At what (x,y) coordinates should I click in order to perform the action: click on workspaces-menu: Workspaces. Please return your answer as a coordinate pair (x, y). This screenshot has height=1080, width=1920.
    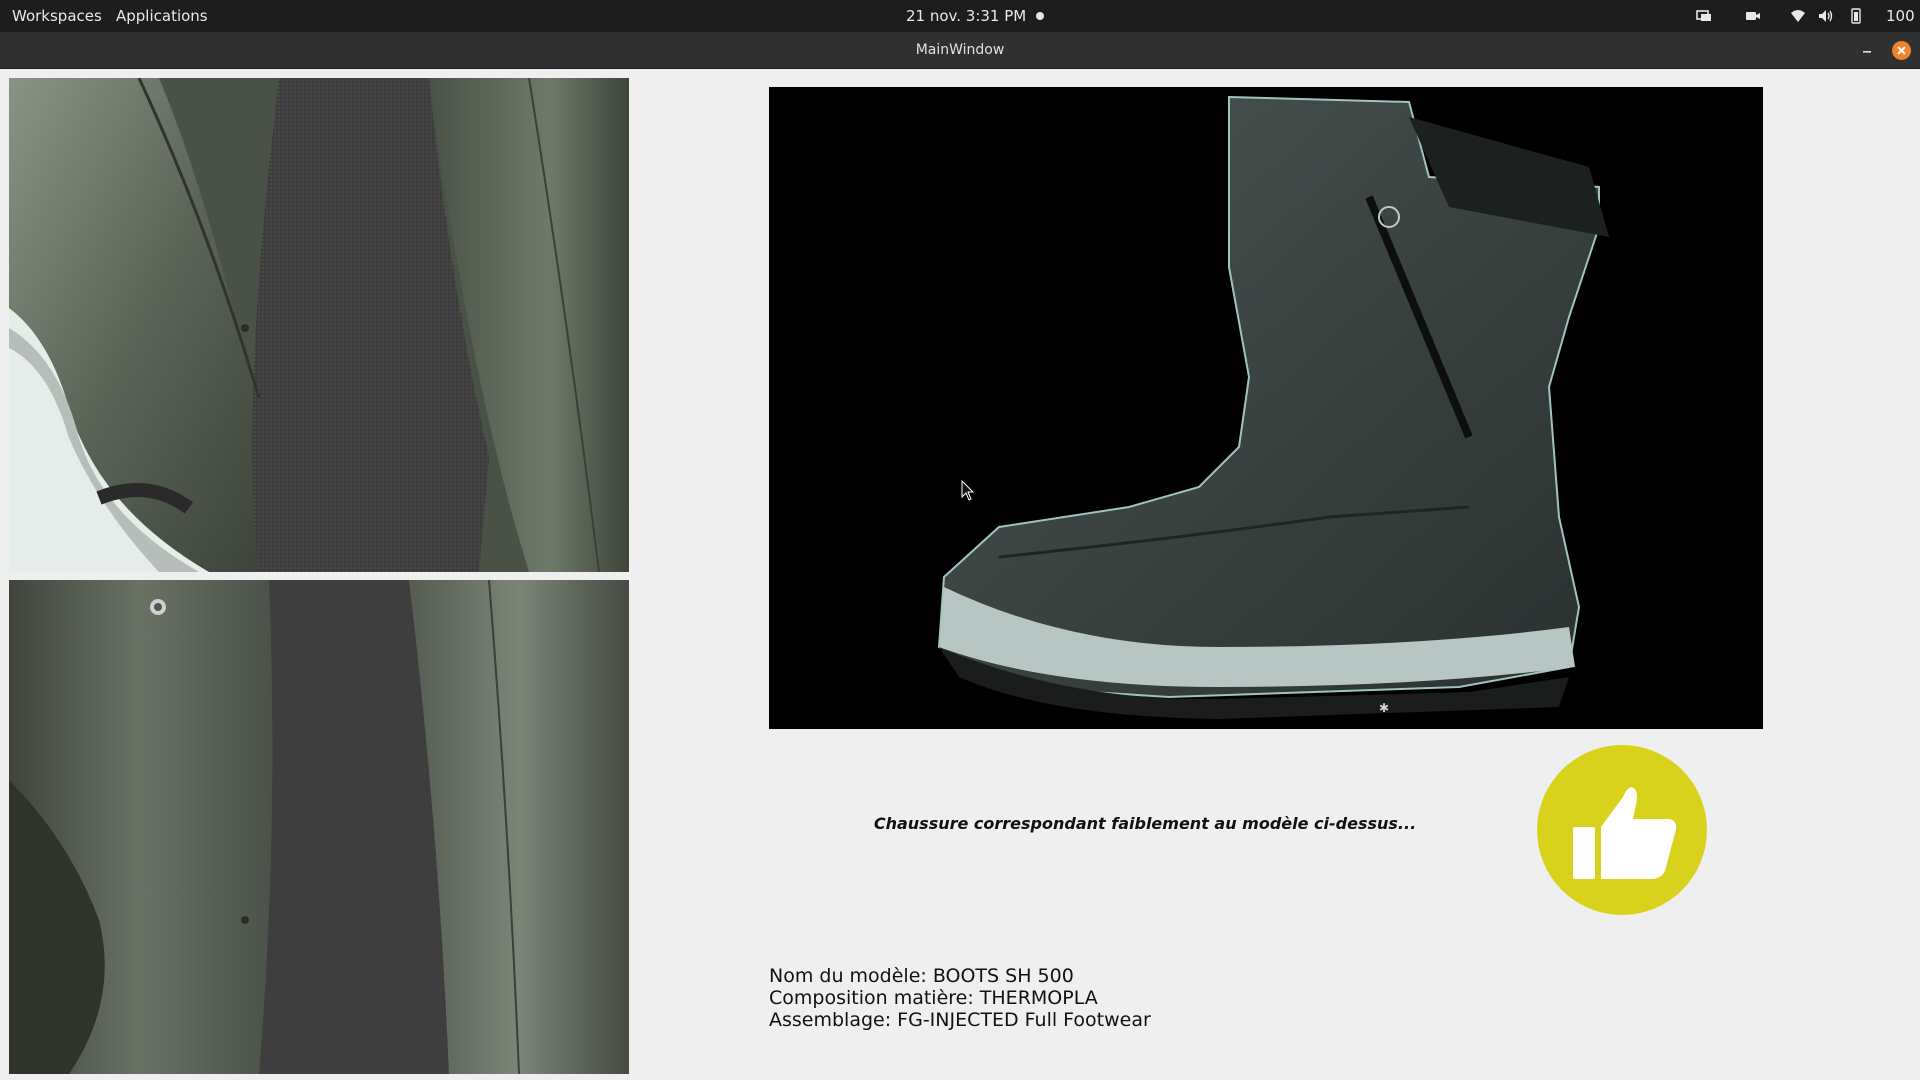
    Looking at the image, I should click on (57, 16).